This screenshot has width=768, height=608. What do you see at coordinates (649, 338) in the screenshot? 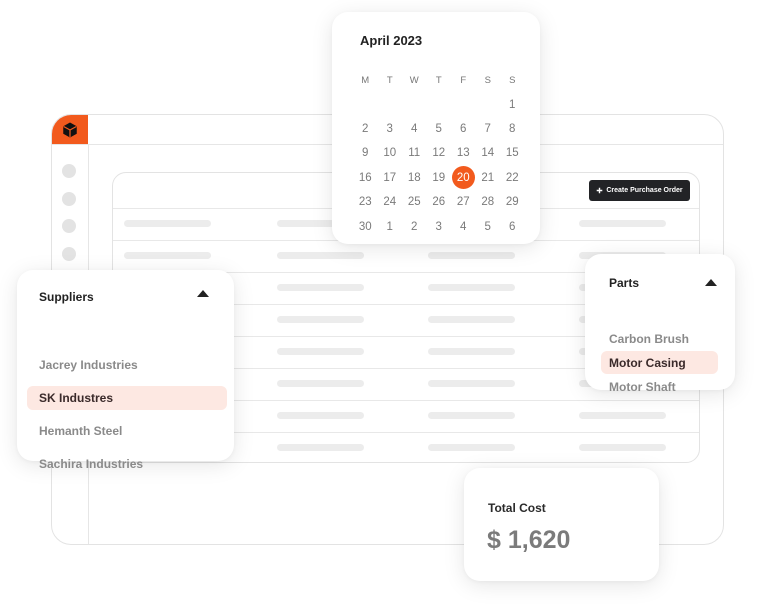
I see `parts-option-label: Carbon Brush` at bounding box center [649, 338].